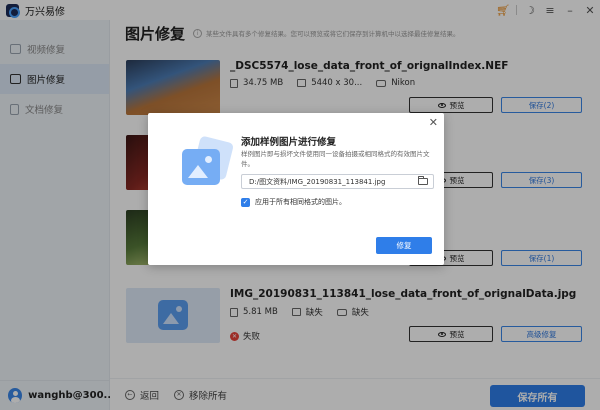 The height and width of the screenshot is (410, 600). I want to click on apply-all-checkbox-row: ✓ 应用于所有相同格式的图片。, so click(293, 202).